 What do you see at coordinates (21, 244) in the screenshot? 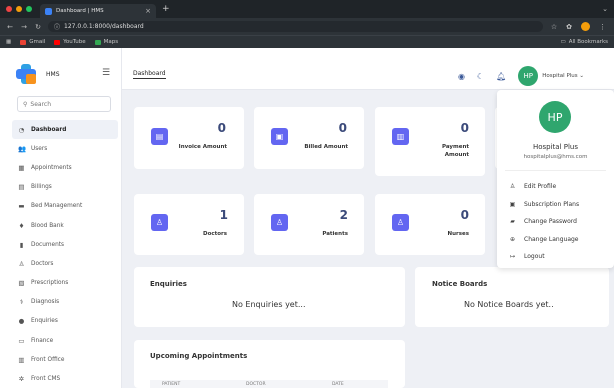
I see `document-icon: ▮` at bounding box center [21, 244].